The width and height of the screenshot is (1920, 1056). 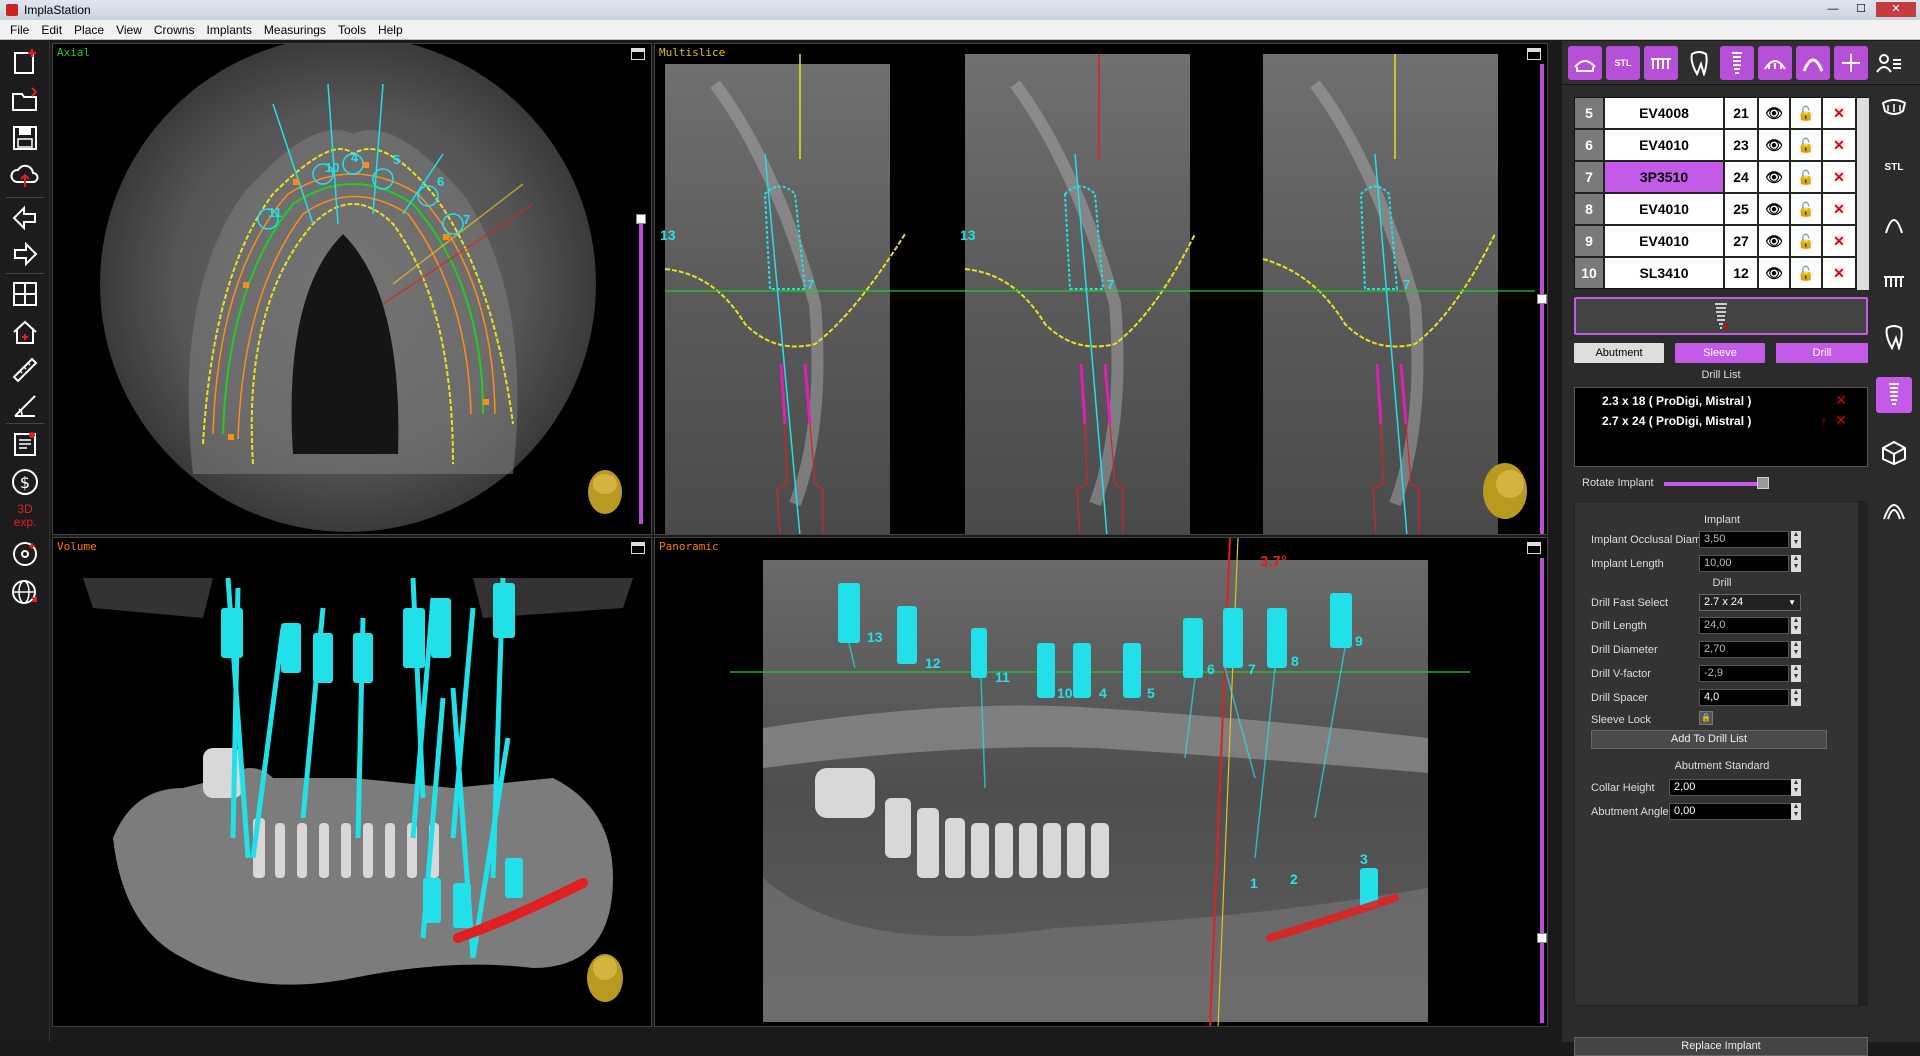 What do you see at coordinates (1735, 811) in the screenshot?
I see `abutment-angle-field: 0,00` at bounding box center [1735, 811].